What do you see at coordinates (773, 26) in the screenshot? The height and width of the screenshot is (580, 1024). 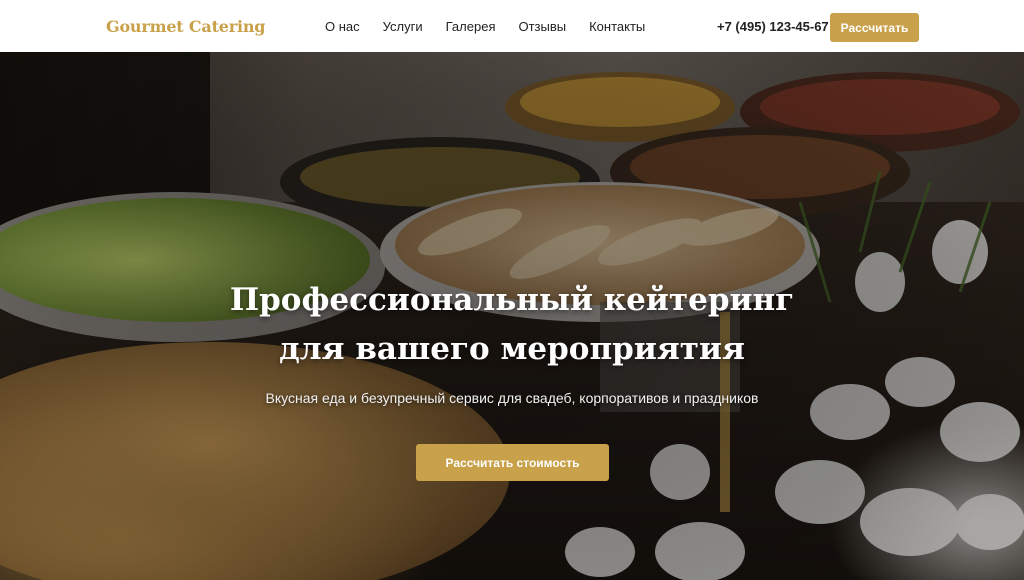 I see `phone-link: +7 (495) 123-45-67` at bounding box center [773, 26].